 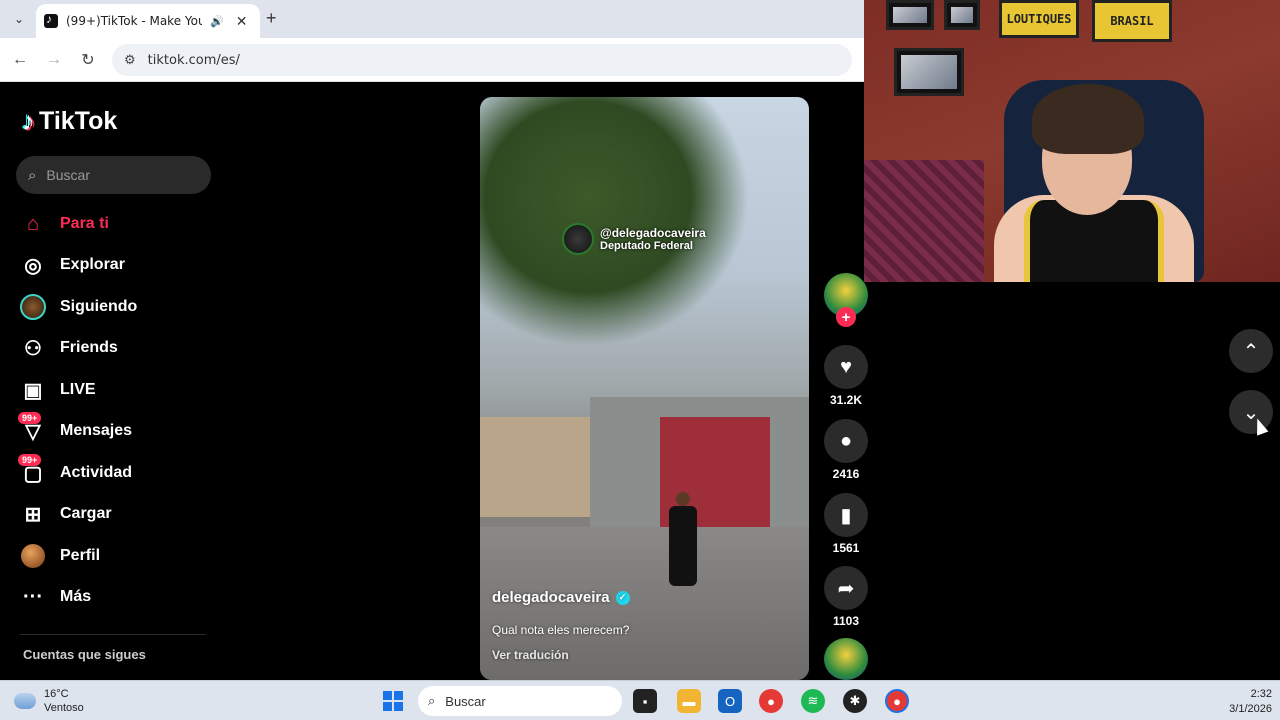 I want to click on address-bar: ⚙ tiktok.com/es/, so click(x=482, y=60).